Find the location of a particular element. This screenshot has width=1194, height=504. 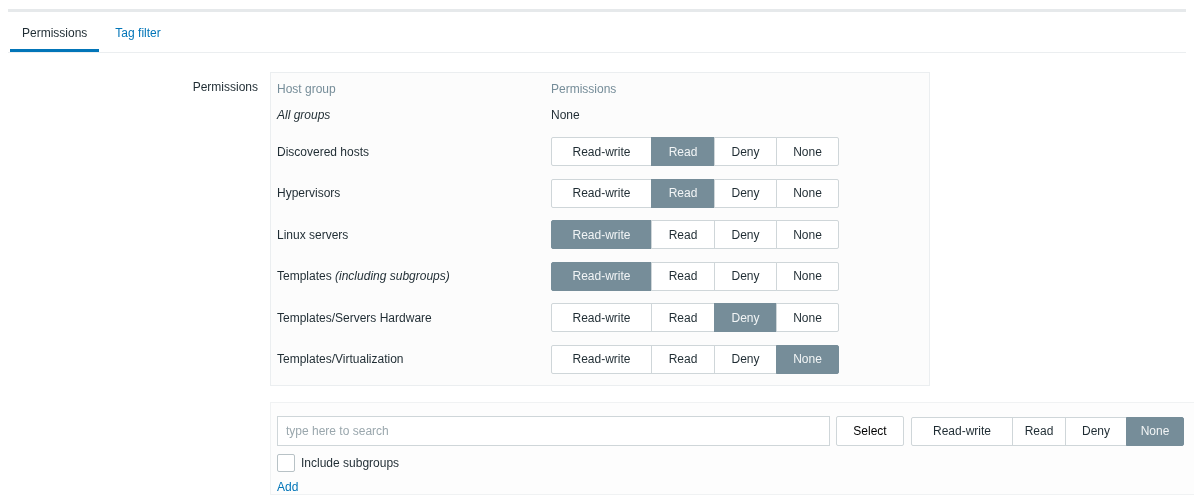

add-link: Add is located at coordinates (288, 487).